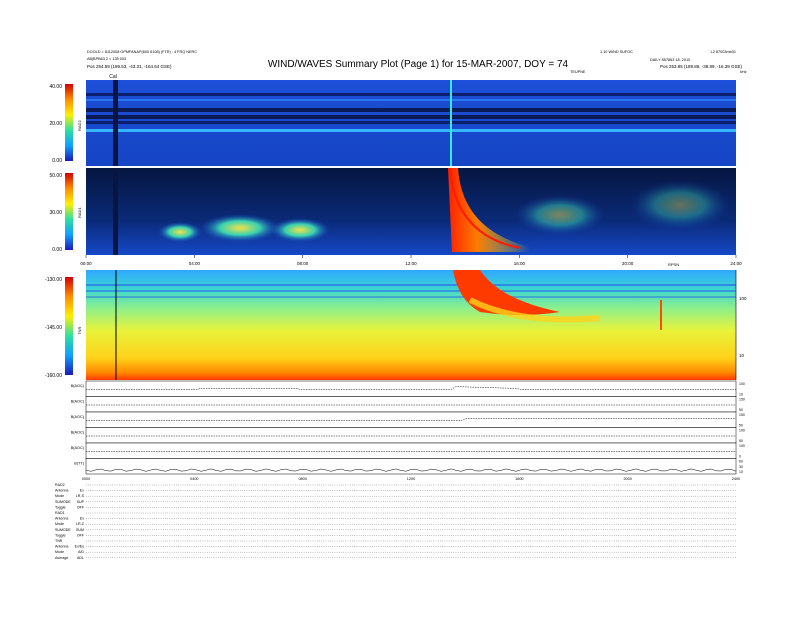 The width and height of the screenshot is (792, 617). What do you see at coordinates (57, 250) in the screenshot?
I see `rad1-ytick-2: 0.00` at bounding box center [57, 250].